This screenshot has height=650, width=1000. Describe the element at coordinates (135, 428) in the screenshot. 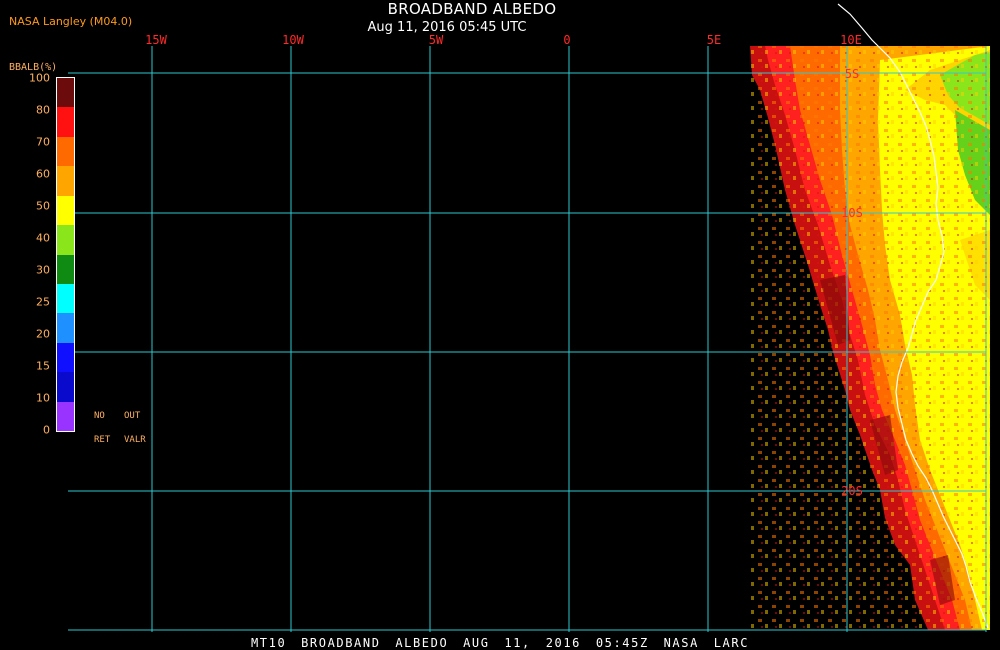

I see `out-valr-label: OUT VALR` at that location.